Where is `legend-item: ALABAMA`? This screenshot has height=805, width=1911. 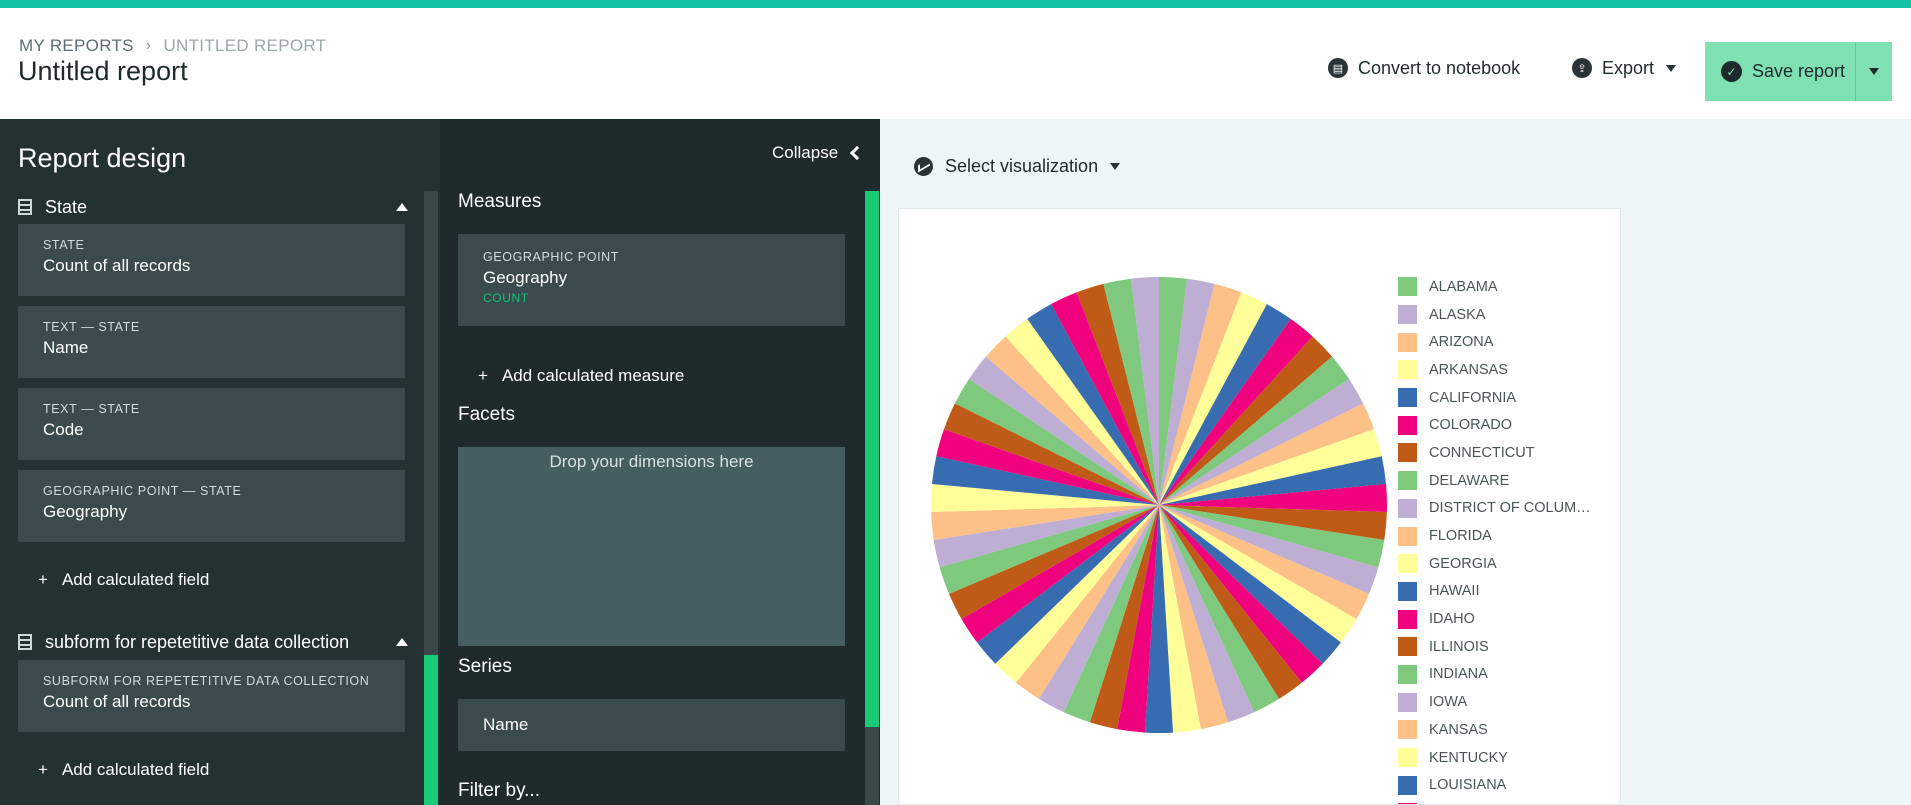 legend-item: ALABAMA is located at coordinates (1503, 287).